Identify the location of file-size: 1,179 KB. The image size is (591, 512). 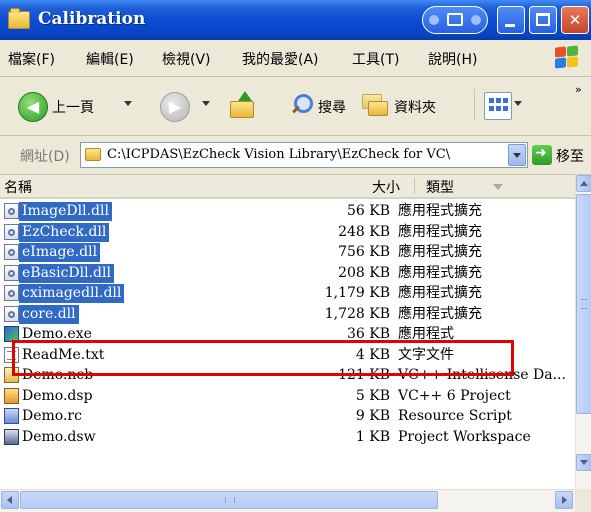
(357, 293).